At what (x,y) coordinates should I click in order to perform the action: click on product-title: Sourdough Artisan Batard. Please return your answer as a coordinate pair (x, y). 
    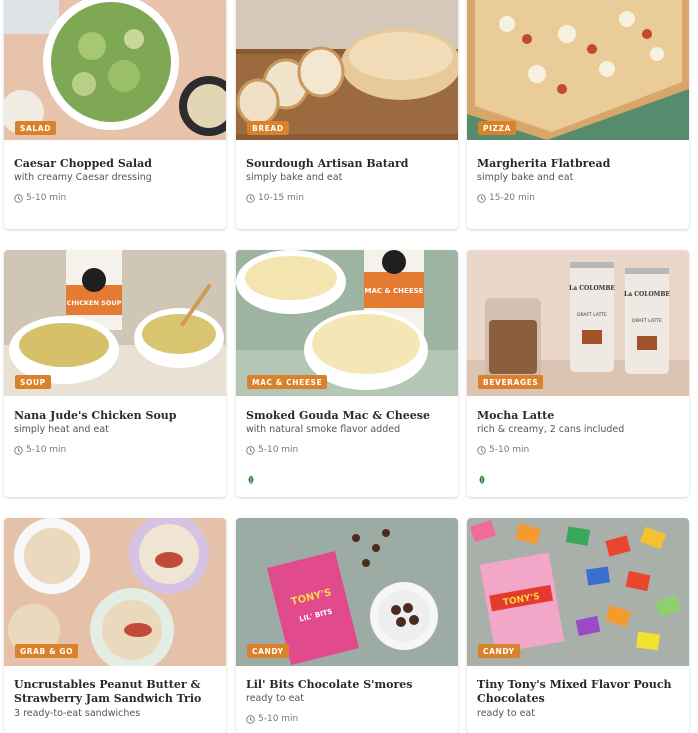
    Looking at the image, I should click on (349, 164).